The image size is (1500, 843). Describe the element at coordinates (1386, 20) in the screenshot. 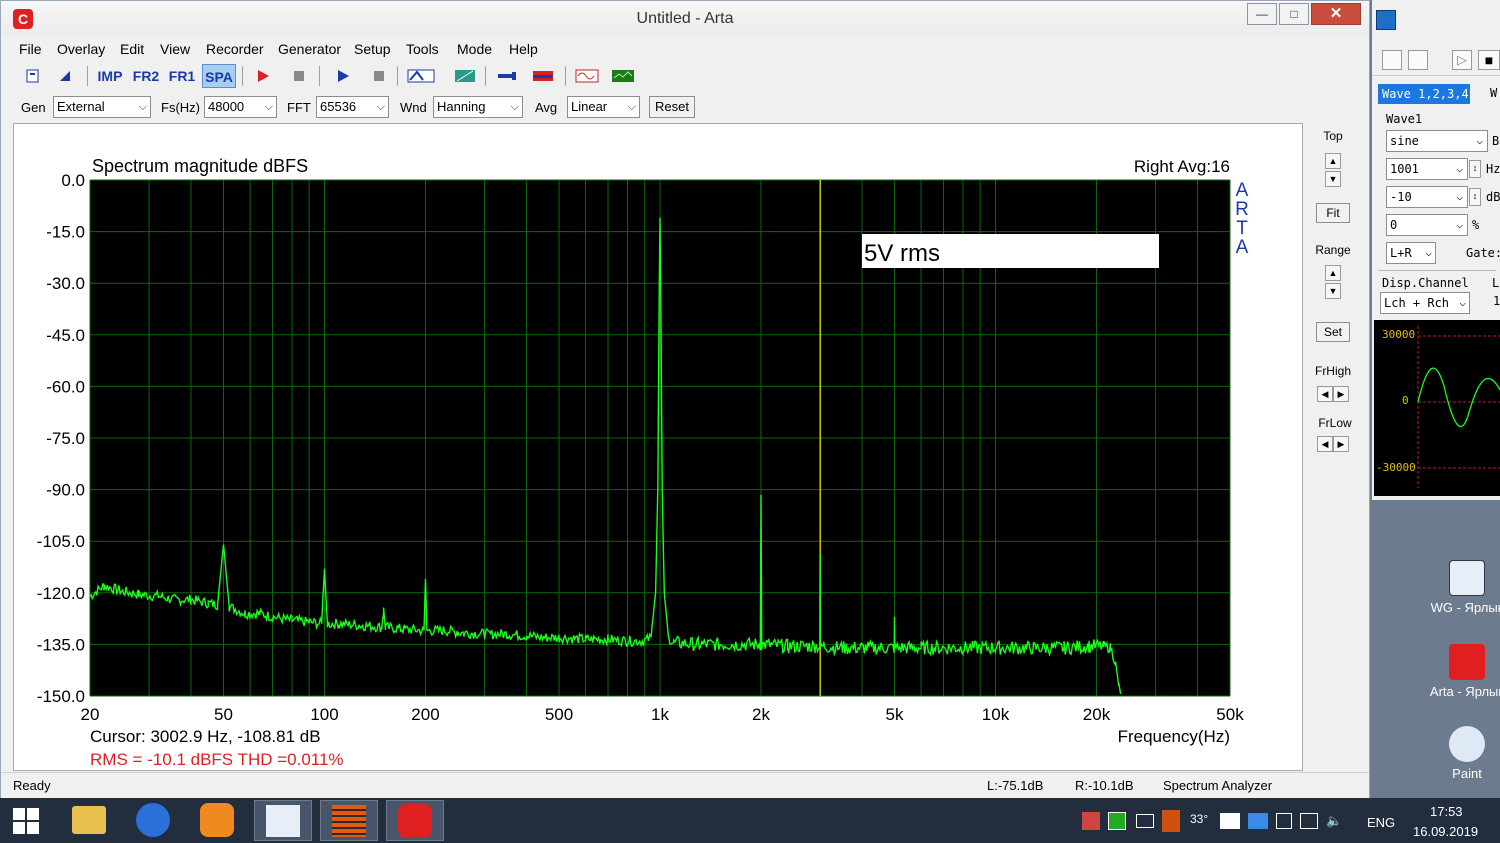

I see `generator-app-icon` at that location.